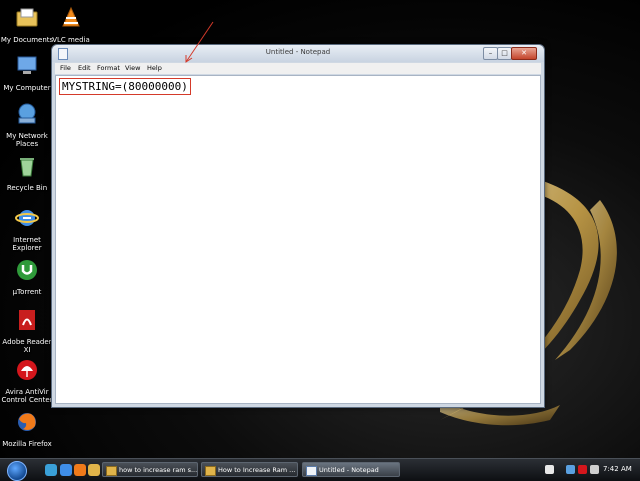 This screenshot has width=640, height=481. Describe the element at coordinates (27, 113) in the screenshot. I see `network-icon` at that location.